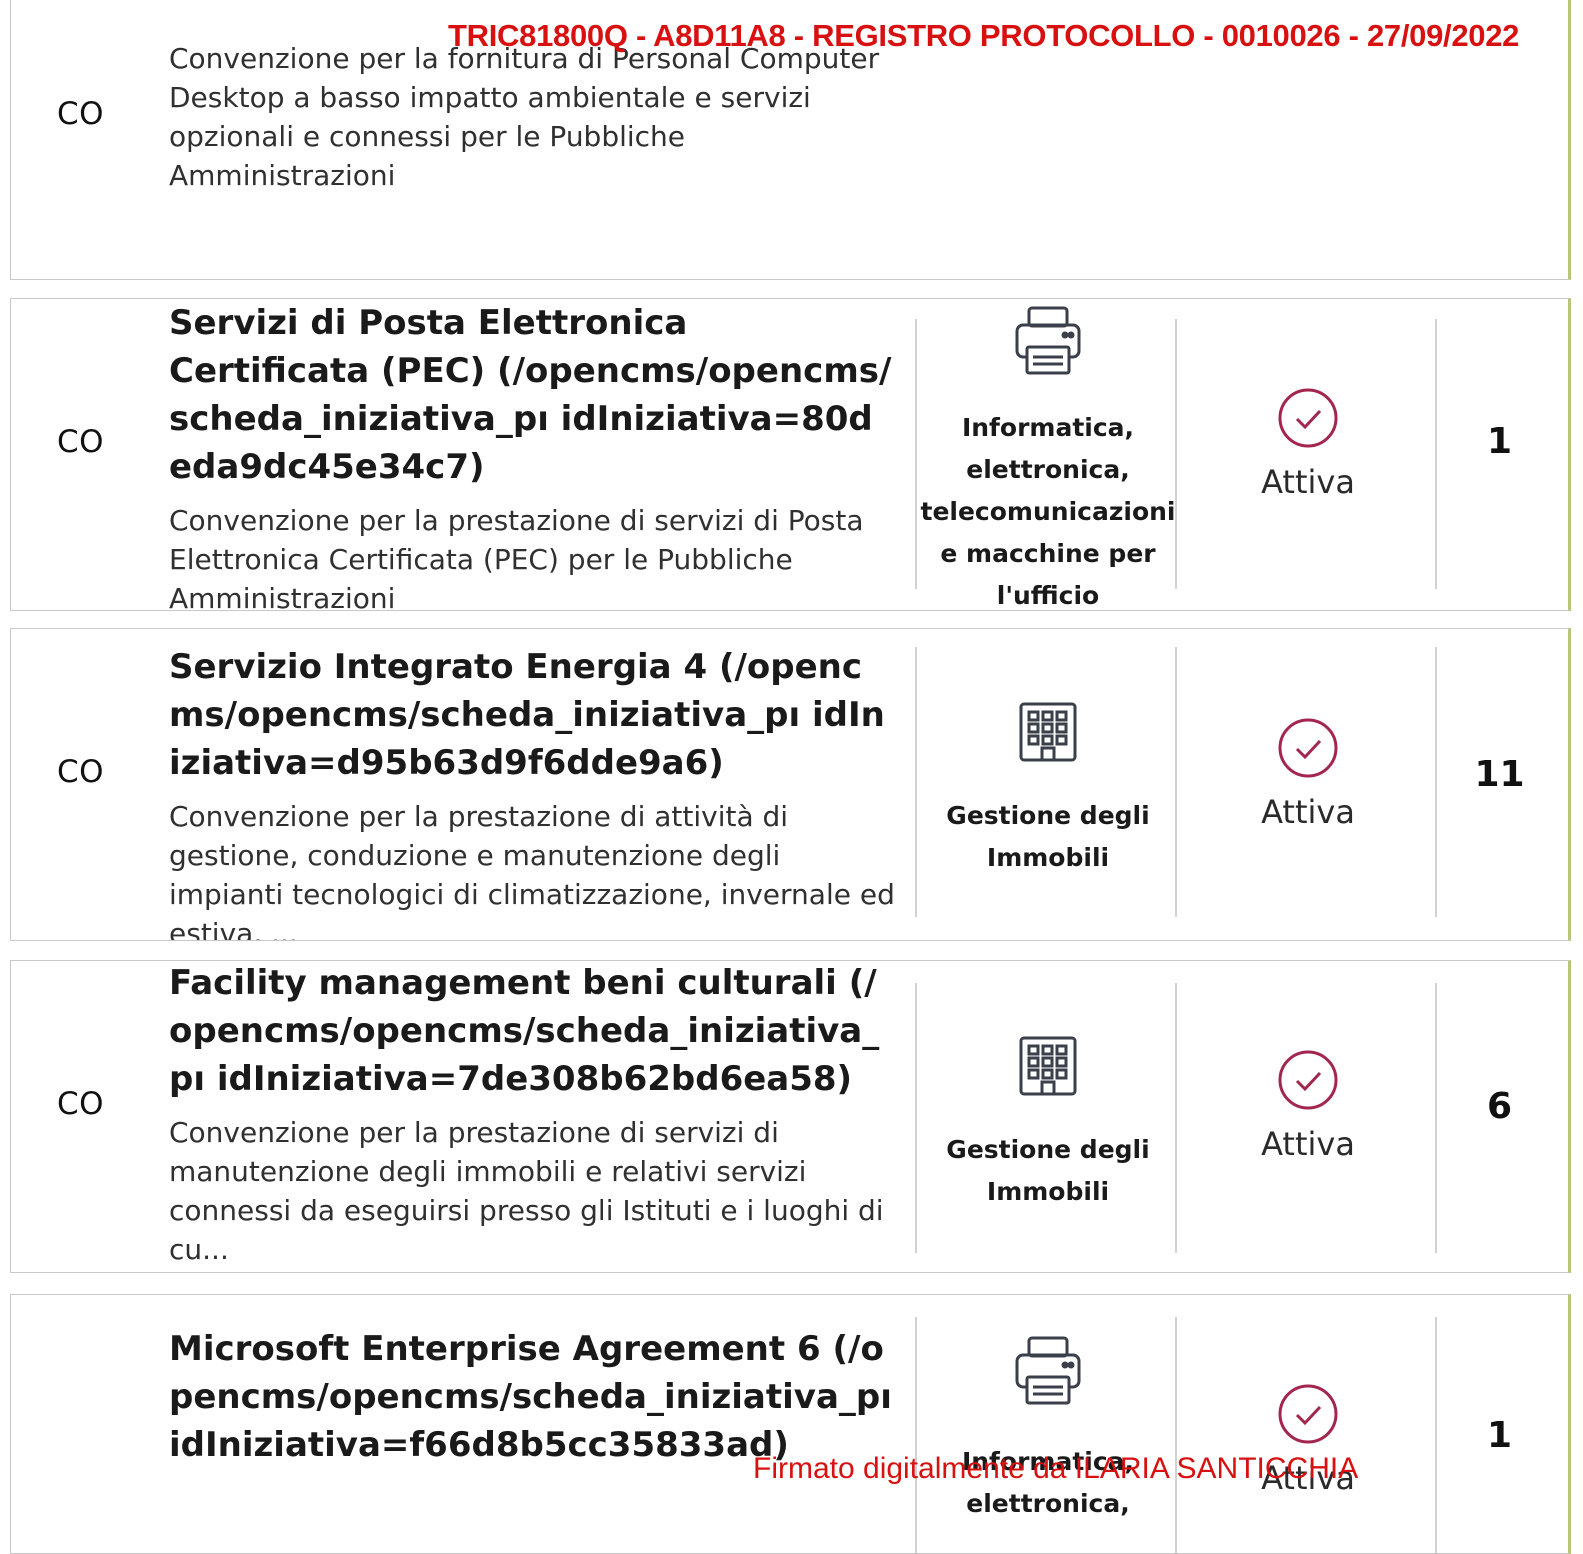  Describe the element at coordinates (495, 1349) in the screenshot. I see `initiative-title: Microsoft Enterprise Agreement 6` at that location.